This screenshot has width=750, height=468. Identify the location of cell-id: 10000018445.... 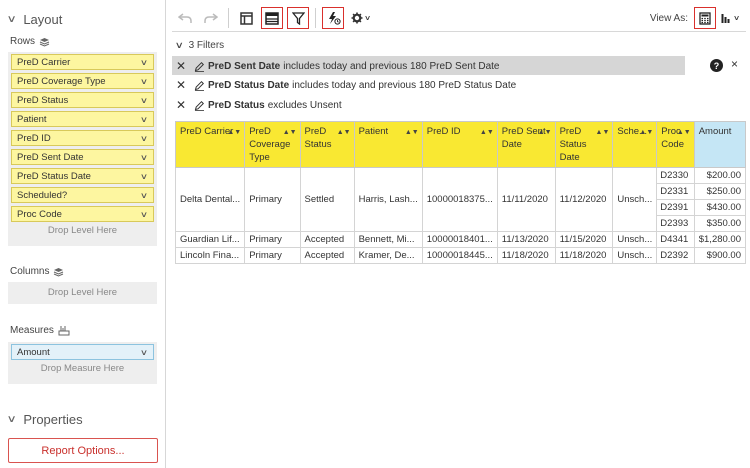
(459, 255).